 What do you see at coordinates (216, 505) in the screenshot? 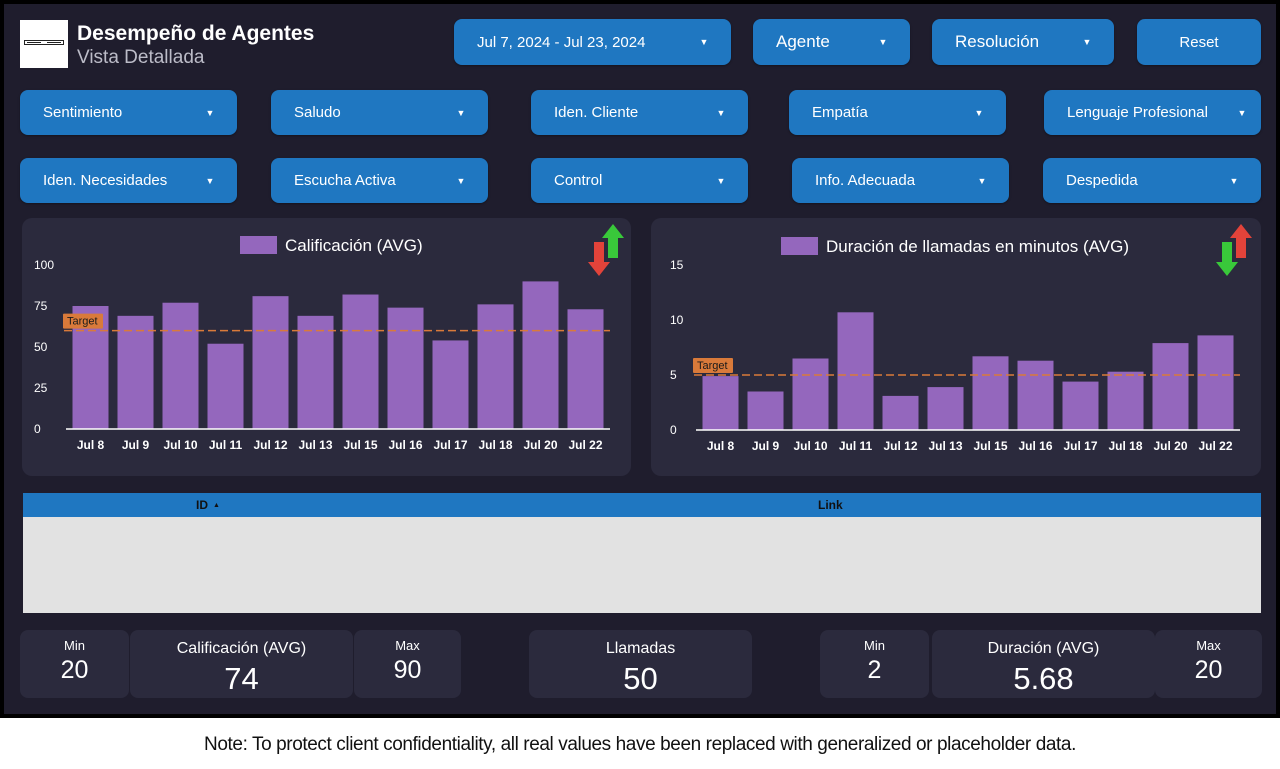
I see `sort-ascending-icon: ▲` at bounding box center [216, 505].